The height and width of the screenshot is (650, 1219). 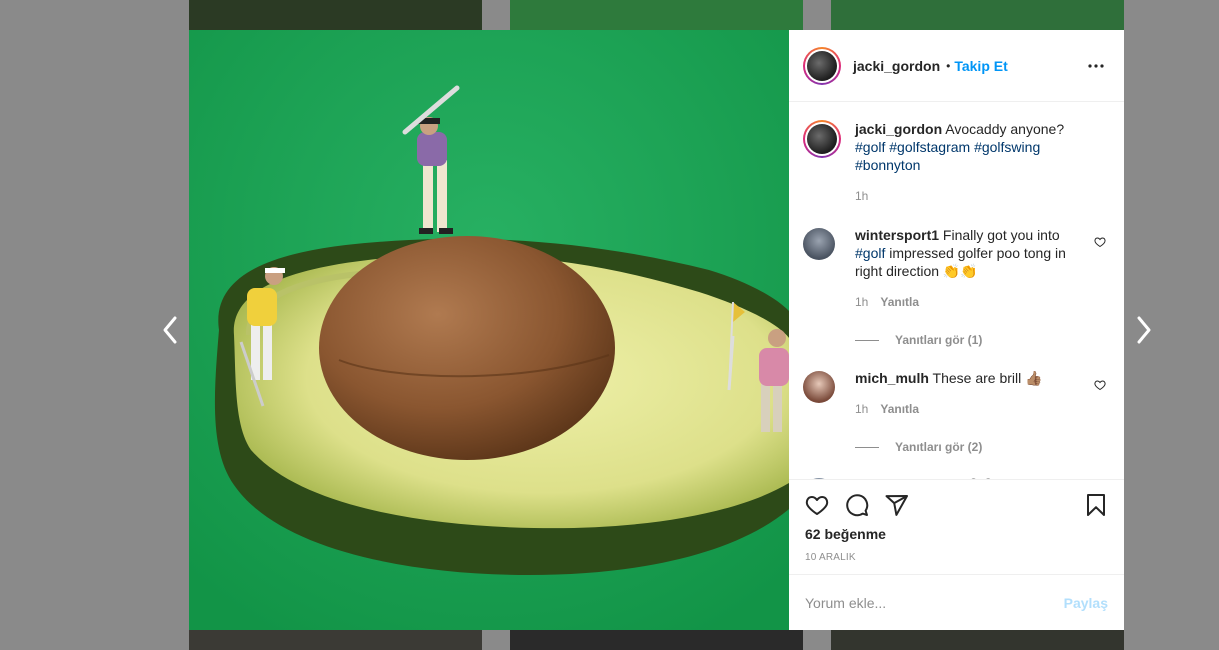 What do you see at coordinates (887, 165) in the screenshot?
I see `hashtag-link: #bonnyton` at bounding box center [887, 165].